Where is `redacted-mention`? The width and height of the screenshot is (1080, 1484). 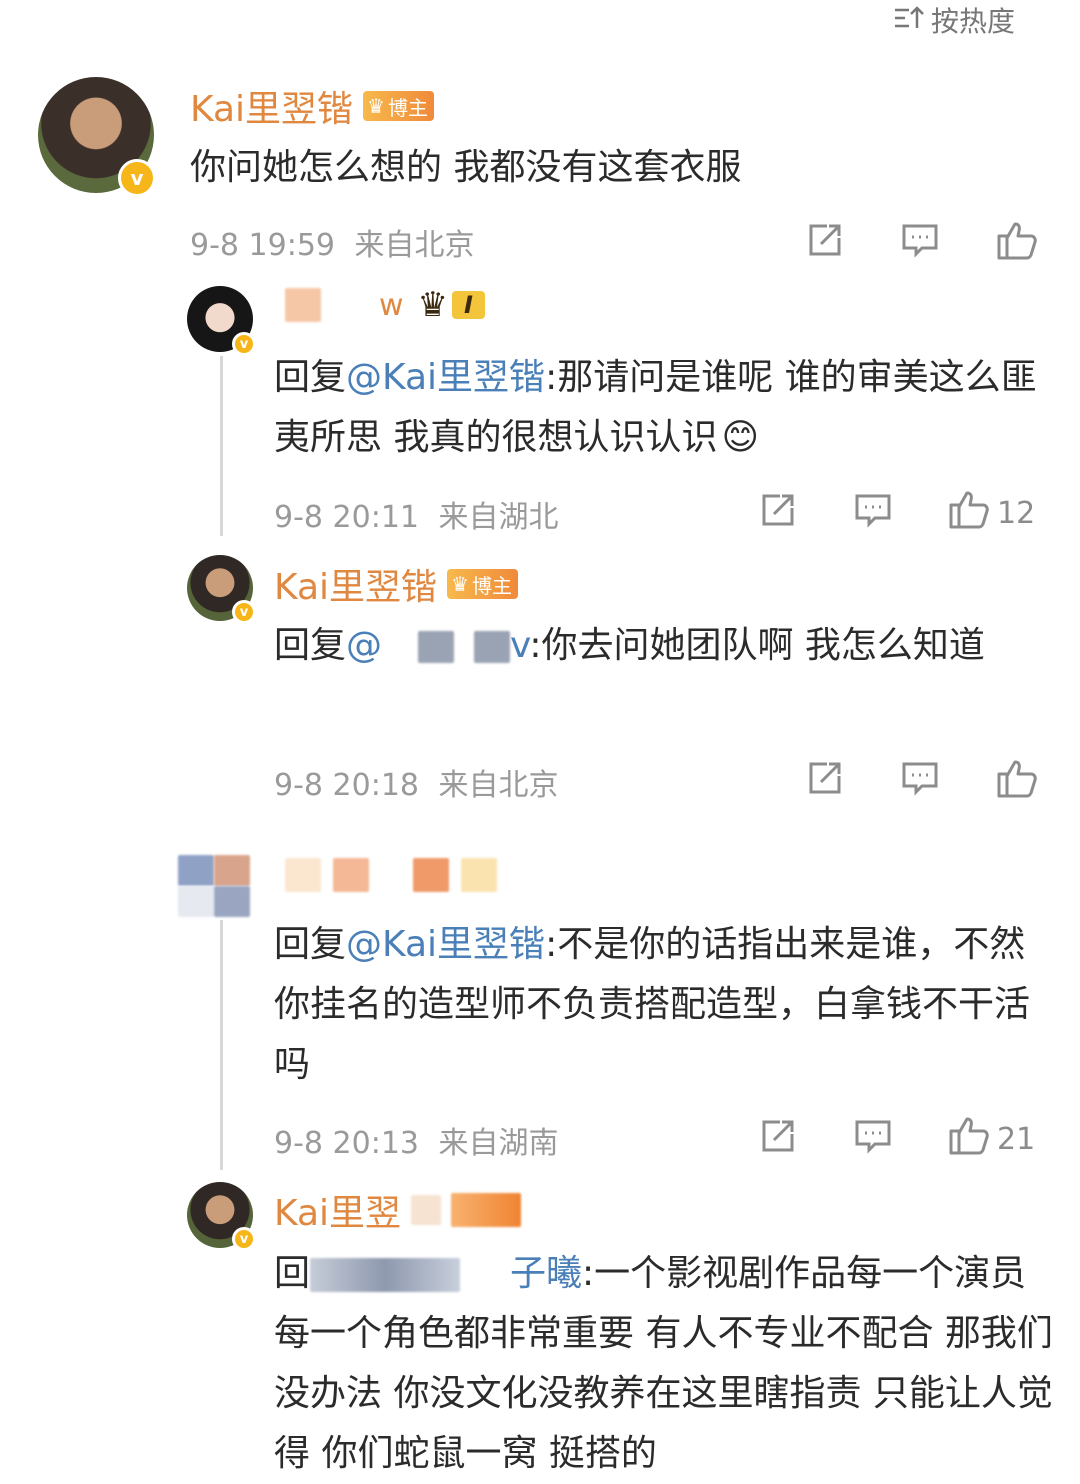 redacted-mention is located at coordinates (385, 1275).